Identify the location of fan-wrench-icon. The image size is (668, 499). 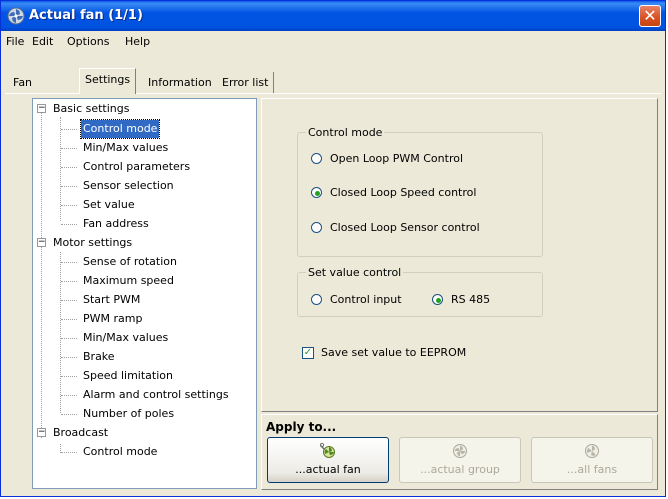
(327, 450).